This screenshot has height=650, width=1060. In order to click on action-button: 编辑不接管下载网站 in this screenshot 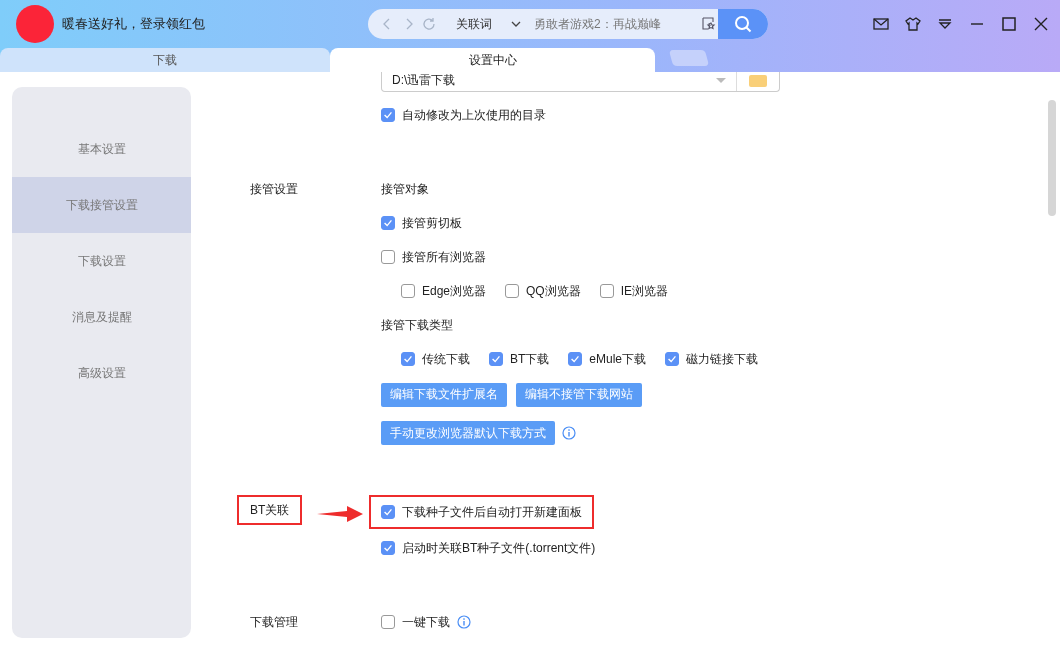, I will do `click(579, 394)`.